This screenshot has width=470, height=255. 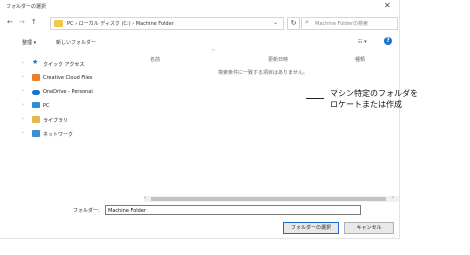 I want to click on back-arrow-icon: ←, so click(x=10, y=22).